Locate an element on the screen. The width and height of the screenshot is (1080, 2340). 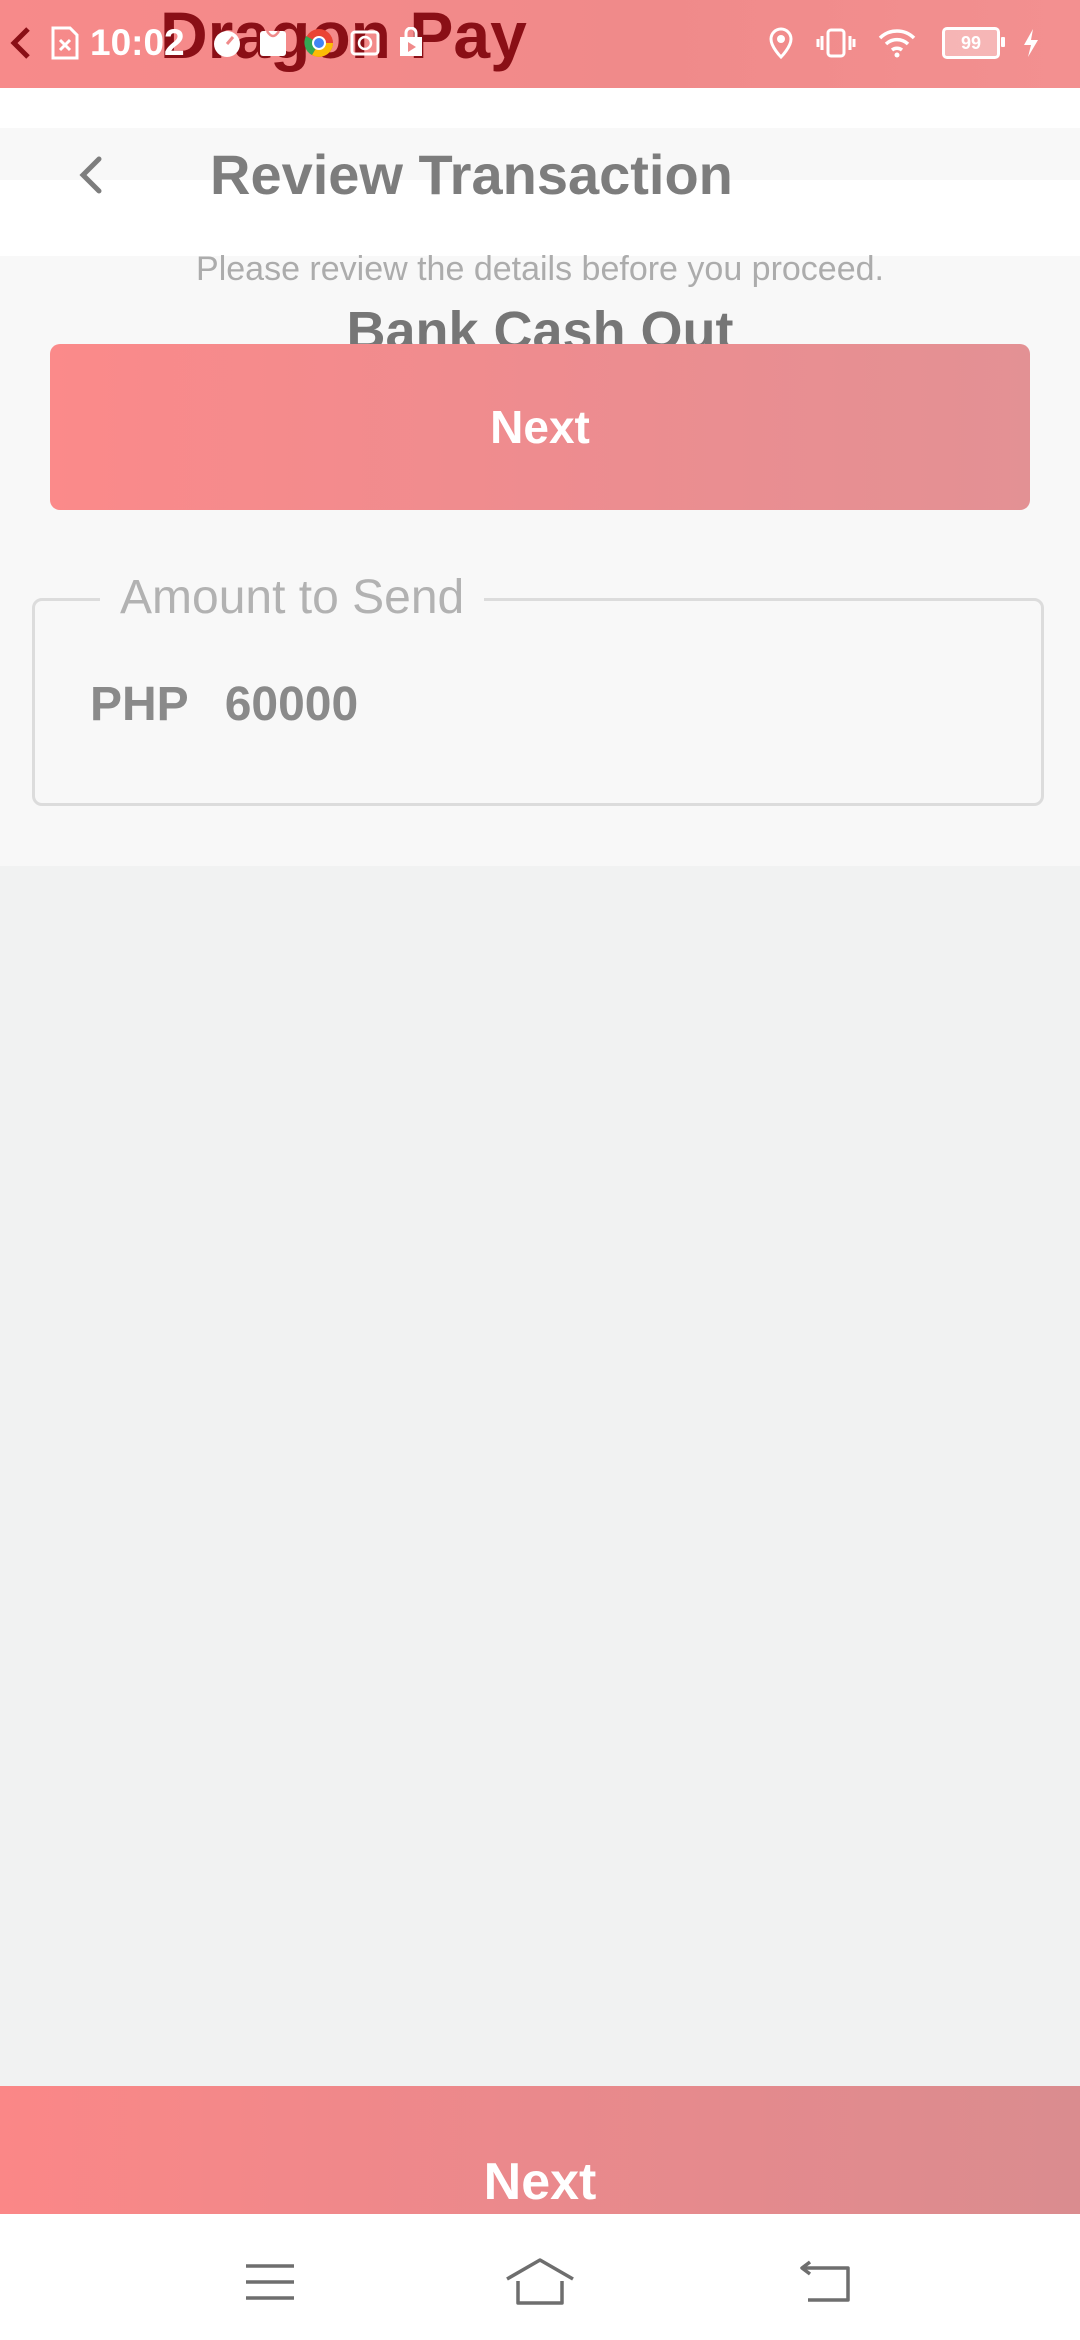
chevron-left-icon is located at coordinates (90, 175).